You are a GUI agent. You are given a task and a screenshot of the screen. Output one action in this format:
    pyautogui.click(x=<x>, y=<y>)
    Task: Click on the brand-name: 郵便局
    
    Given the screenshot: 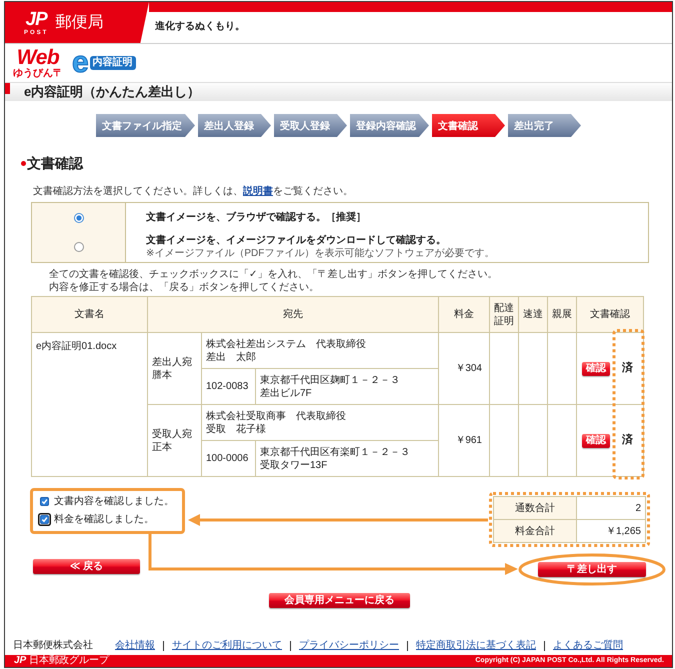 What is the action you would take?
    pyautogui.click(x=79, y=23)
    